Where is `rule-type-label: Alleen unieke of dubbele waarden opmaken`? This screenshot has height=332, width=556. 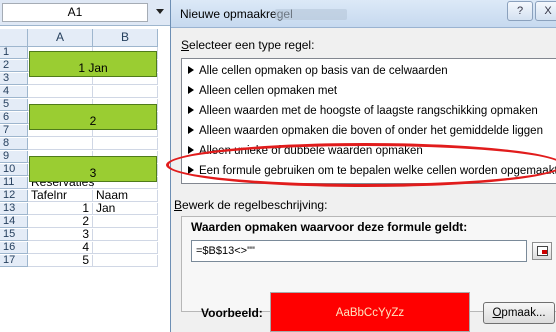
rule-type-label: Alleen unieke of dubbele waarden opmaken is located at coordinates (311, 151).